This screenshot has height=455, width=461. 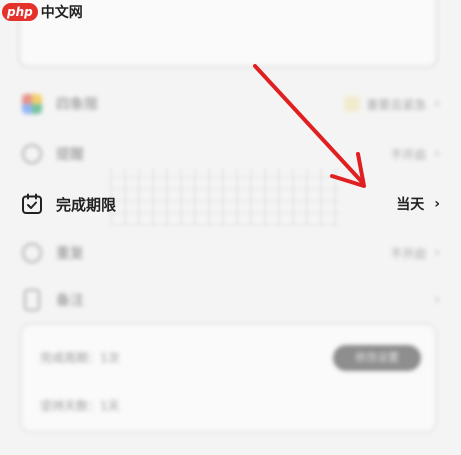 What do you see at coordinates (32, 253) in the screenshot?
I see `repeat-icon` at bounding box center [32, 253].